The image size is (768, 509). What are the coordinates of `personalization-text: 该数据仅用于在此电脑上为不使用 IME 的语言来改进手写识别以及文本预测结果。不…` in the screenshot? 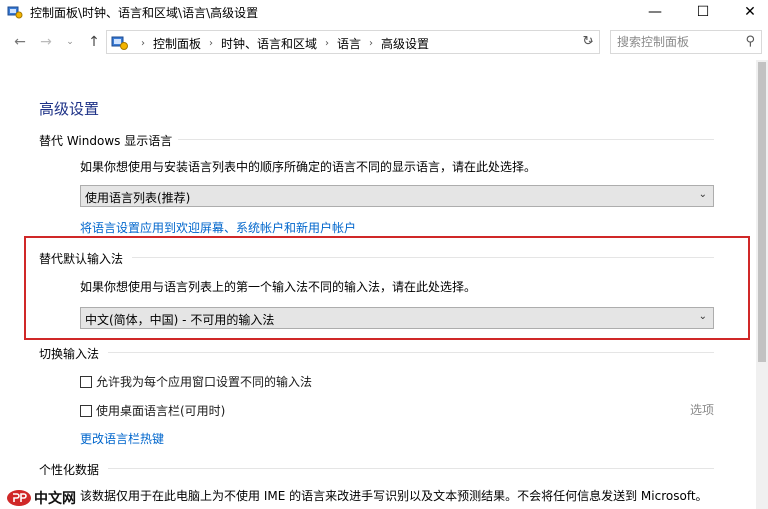 It's located at (394, 496).